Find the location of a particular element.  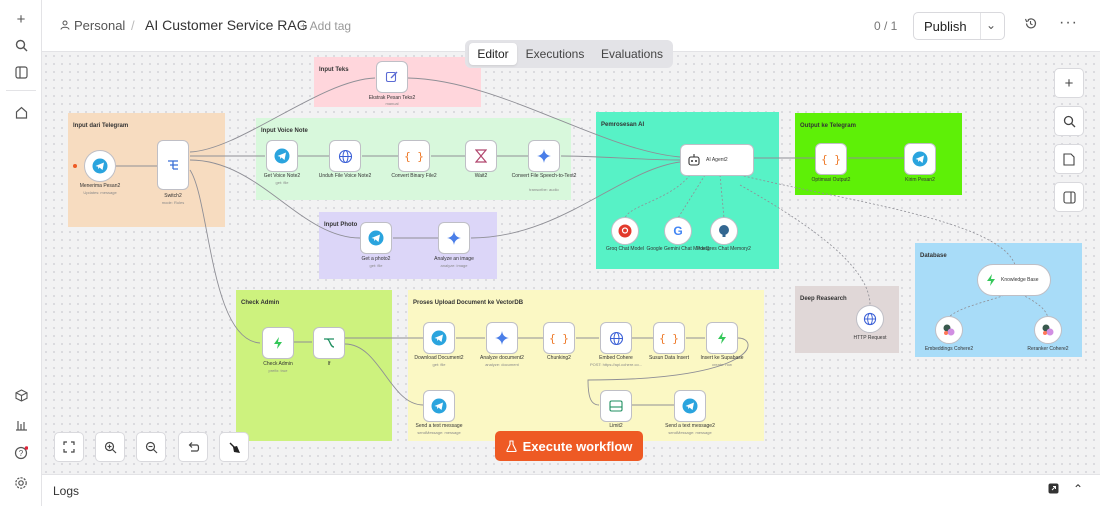

susun-node: { } is located at coordinates (669, 338).